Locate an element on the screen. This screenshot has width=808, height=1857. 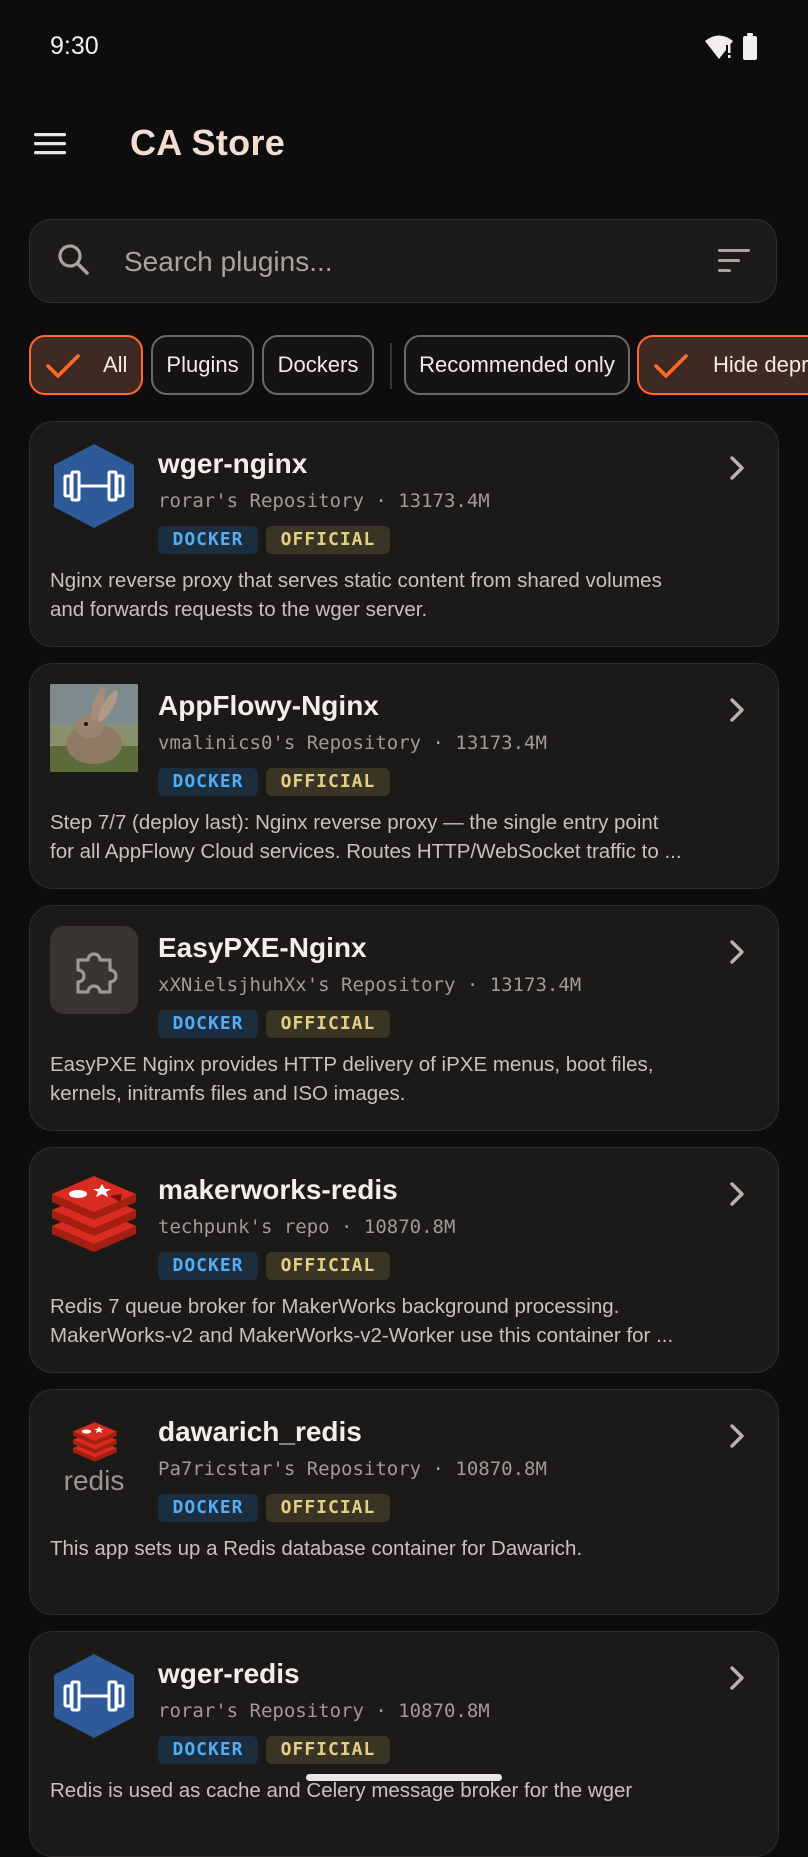
chip-label: Dockers is located at coordinates (318, 364).